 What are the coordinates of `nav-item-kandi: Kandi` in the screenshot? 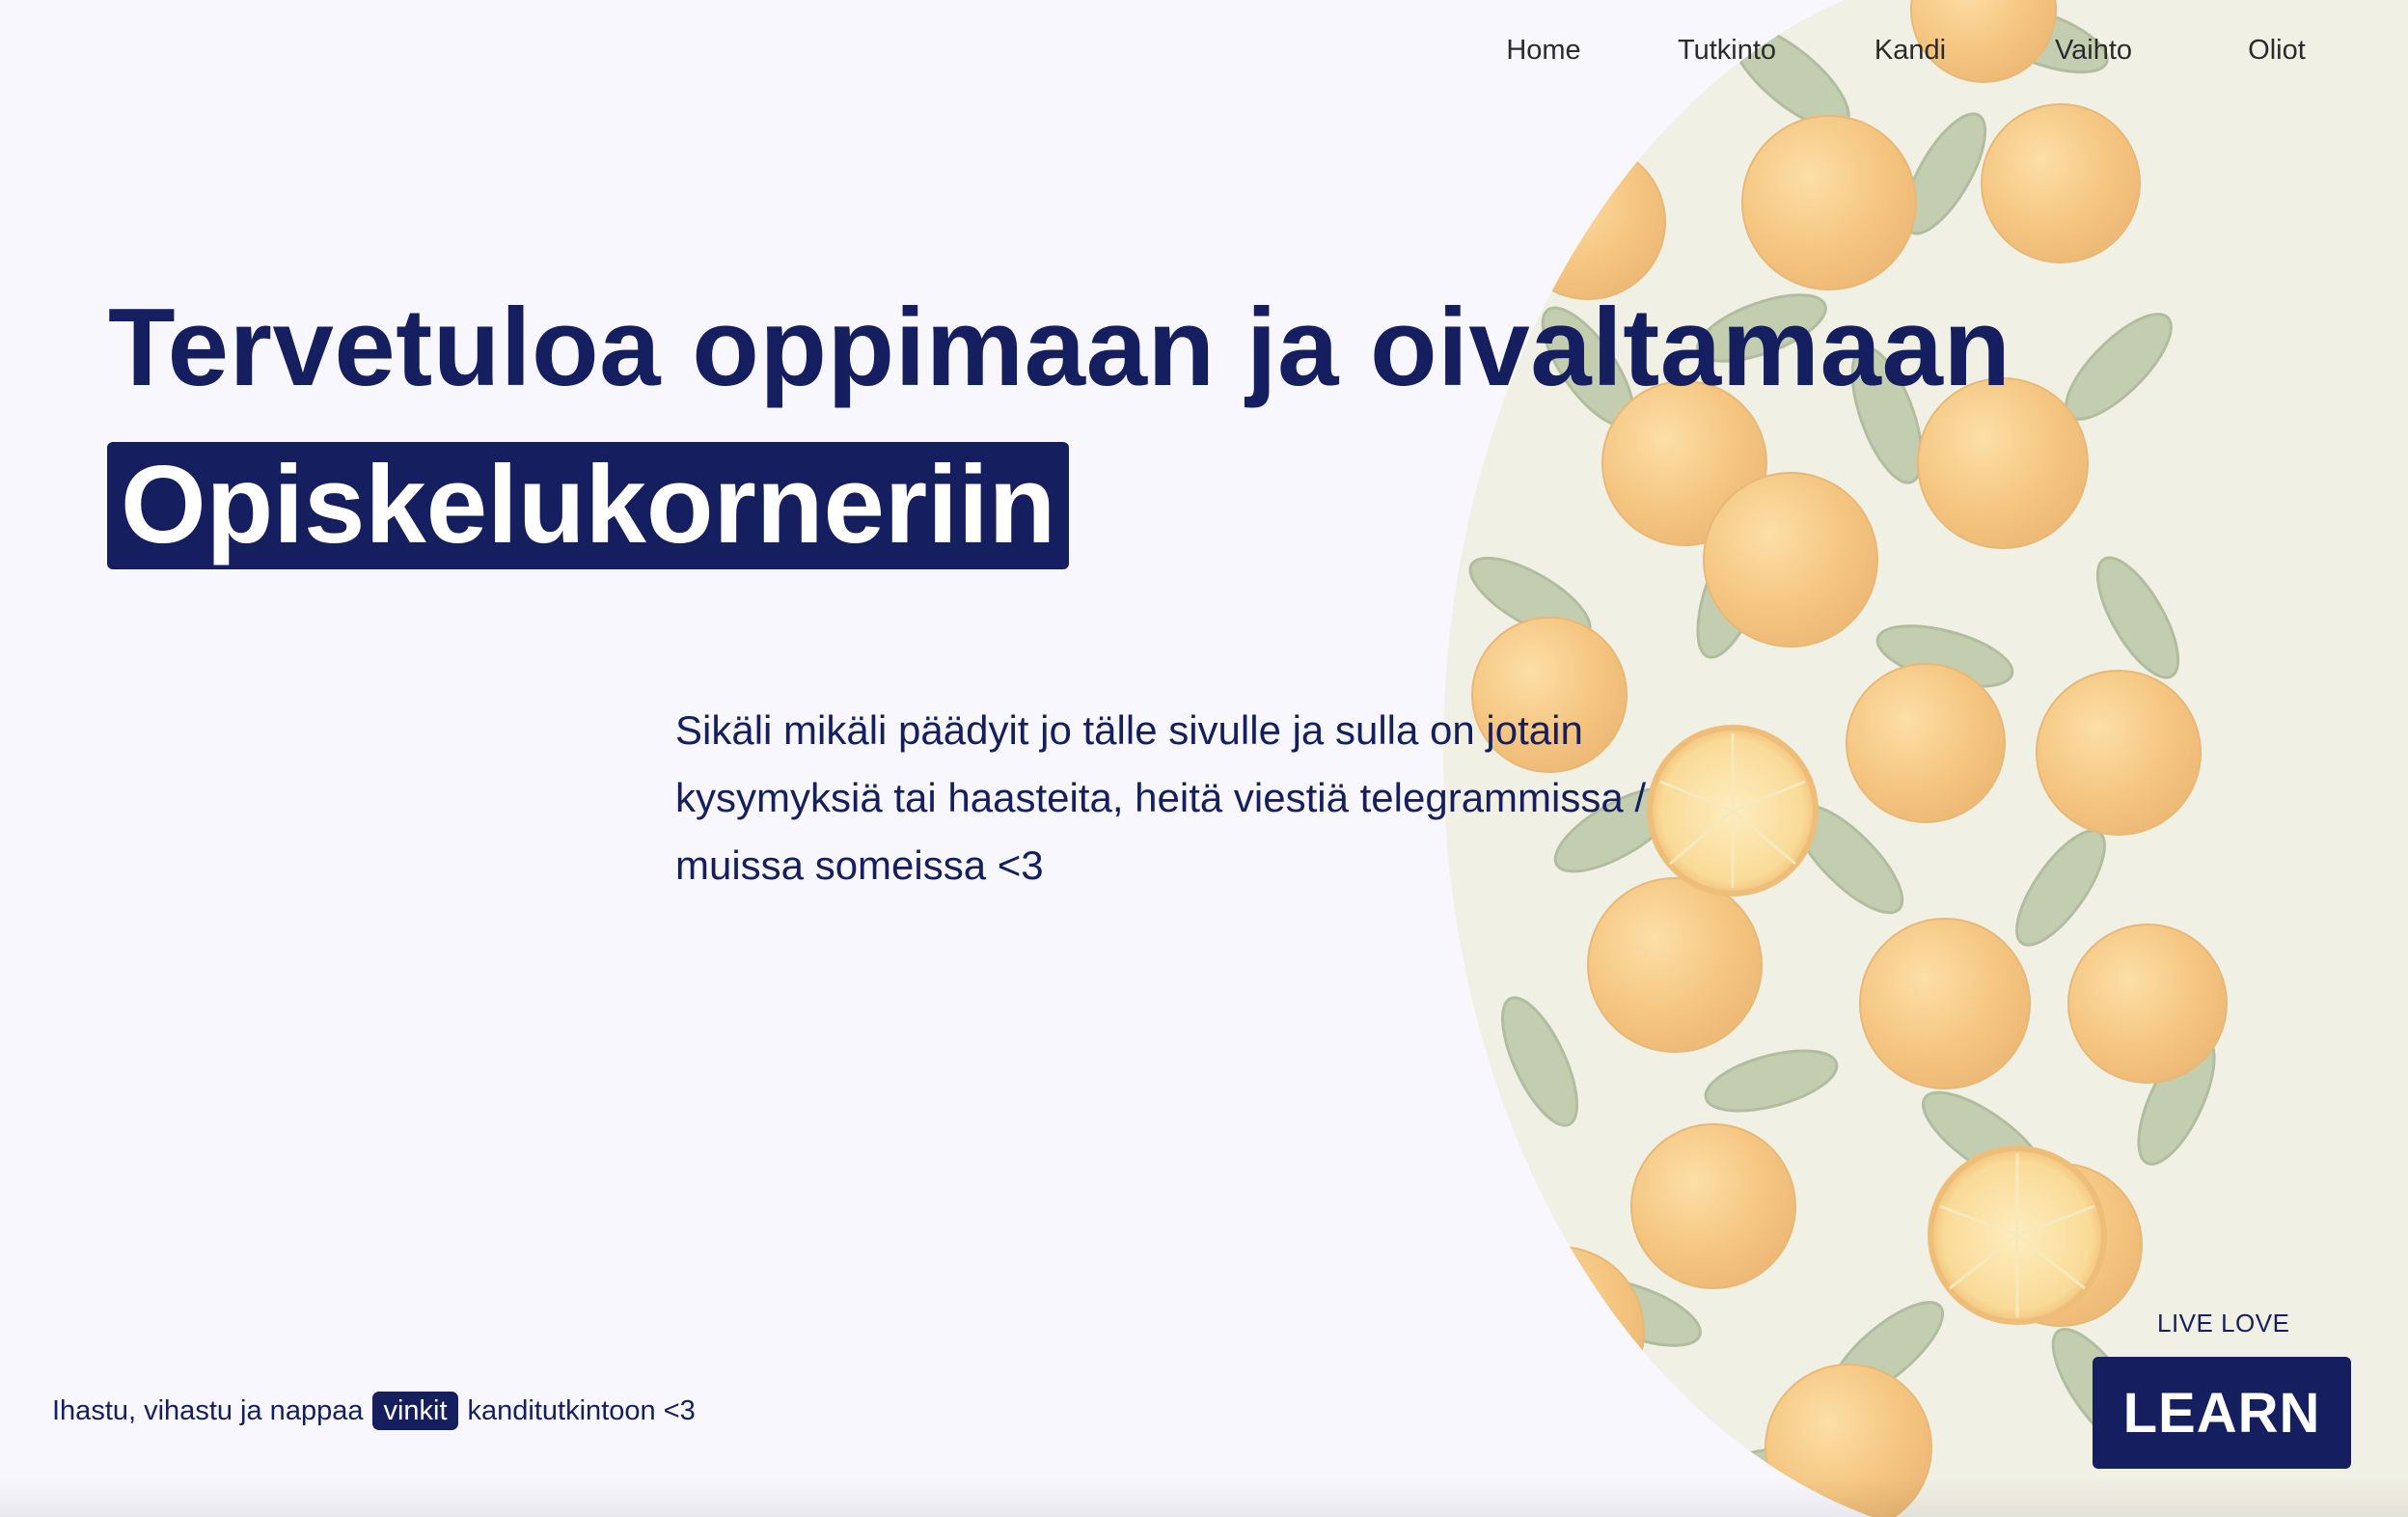 It's located at (1910, 50).